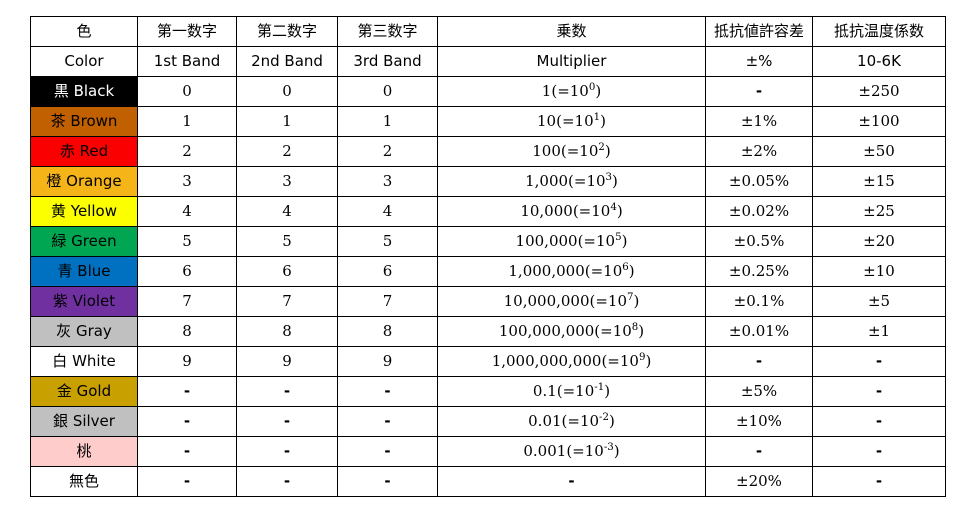 The height and width of the screenshot is (508, 972). I want to click on band-1-cell: 2, so click(187, 151).